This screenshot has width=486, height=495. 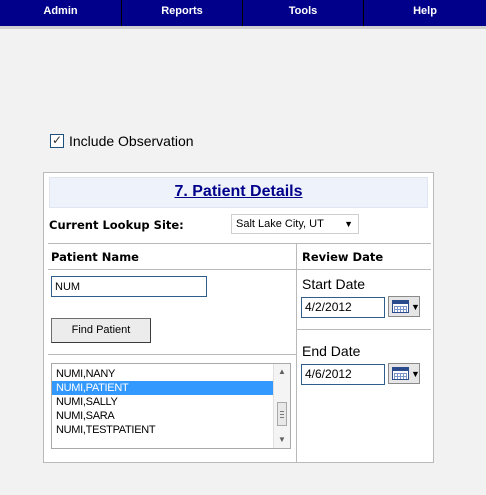 I want to click on menu-admin: Admin, so click(x=61, y=13).